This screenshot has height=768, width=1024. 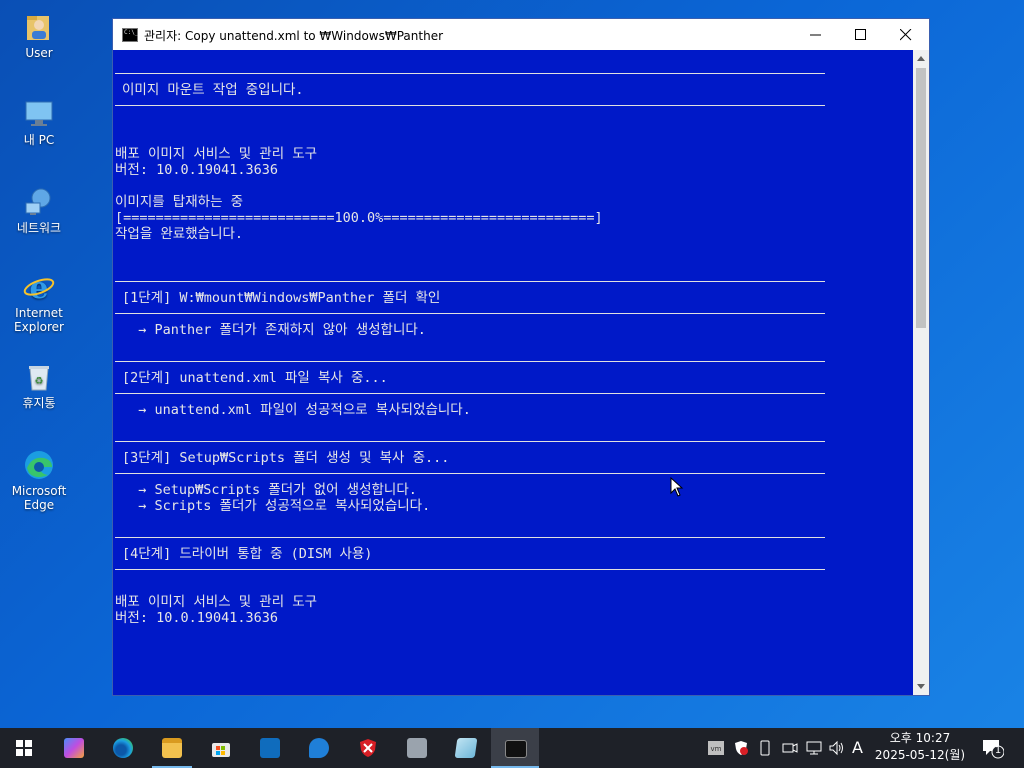 I want to click on copilot-icon, so click(x=74, y=748).